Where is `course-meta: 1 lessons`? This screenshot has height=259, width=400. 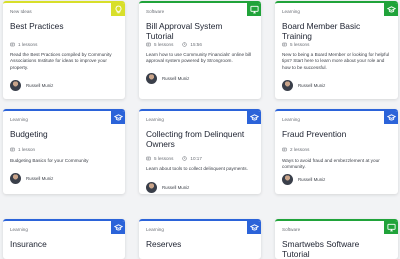 course-meta: 1 lessons is located at coordinates (23, 44).